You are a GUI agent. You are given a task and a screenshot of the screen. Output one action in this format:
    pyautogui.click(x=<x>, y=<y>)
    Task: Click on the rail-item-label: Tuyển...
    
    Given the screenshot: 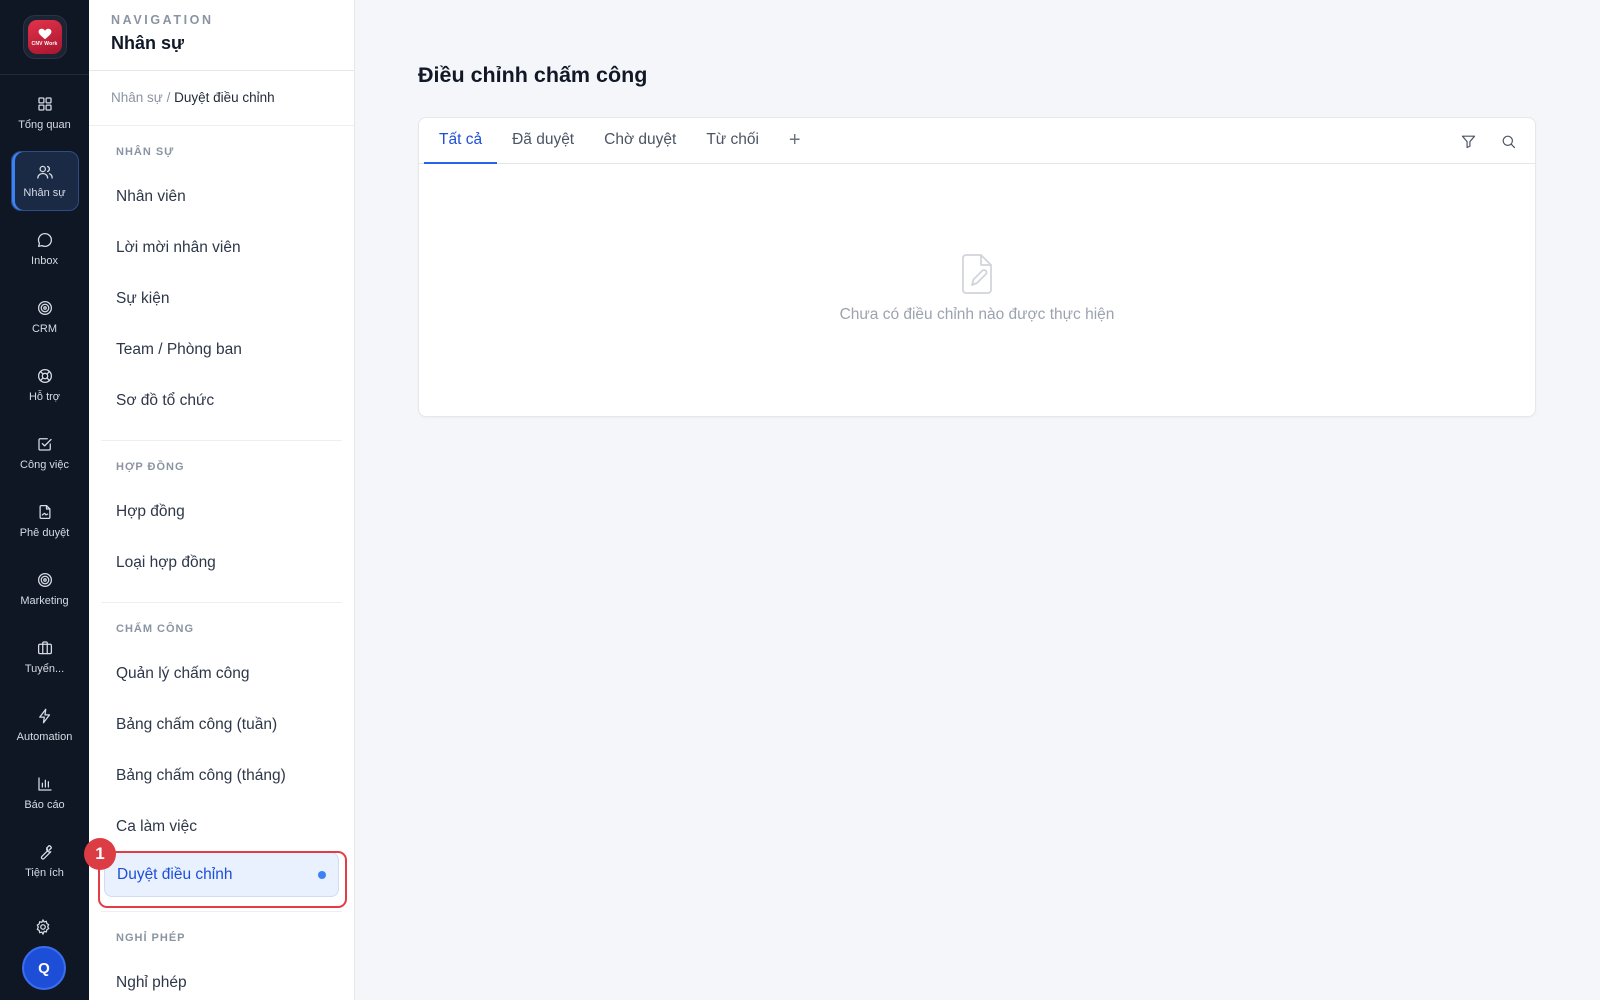 What is the action you would take?
    pyautogui.click(x=44, y=669)
    